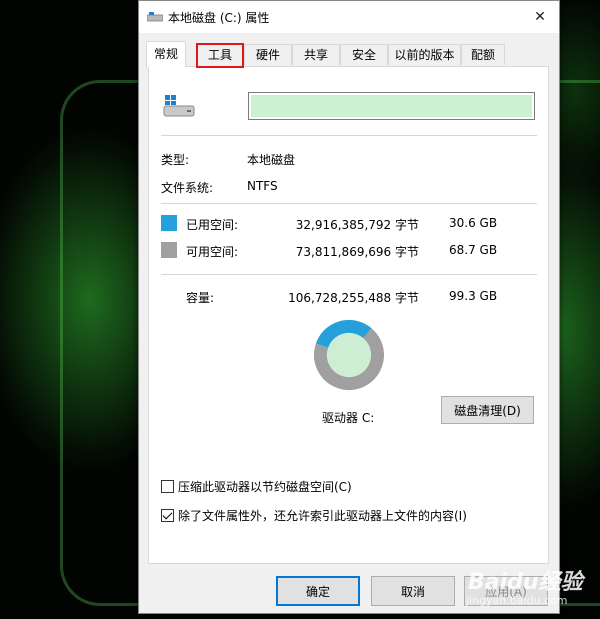 The width and height of the screenshot is (600, 619). Describe the element at coordinates (487, 410) in the screenshot. I see `disk-cleanup-button: 磁盘清理(D)` at that location.